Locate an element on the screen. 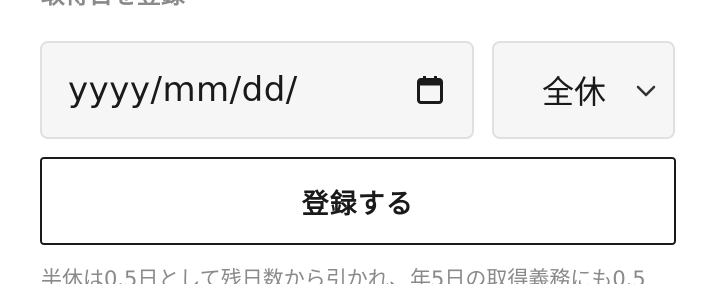 The width and height of the screenshot is (716, 284). date-input-value: yyyy/mm/dd/ is located at coordinates (183, 90).